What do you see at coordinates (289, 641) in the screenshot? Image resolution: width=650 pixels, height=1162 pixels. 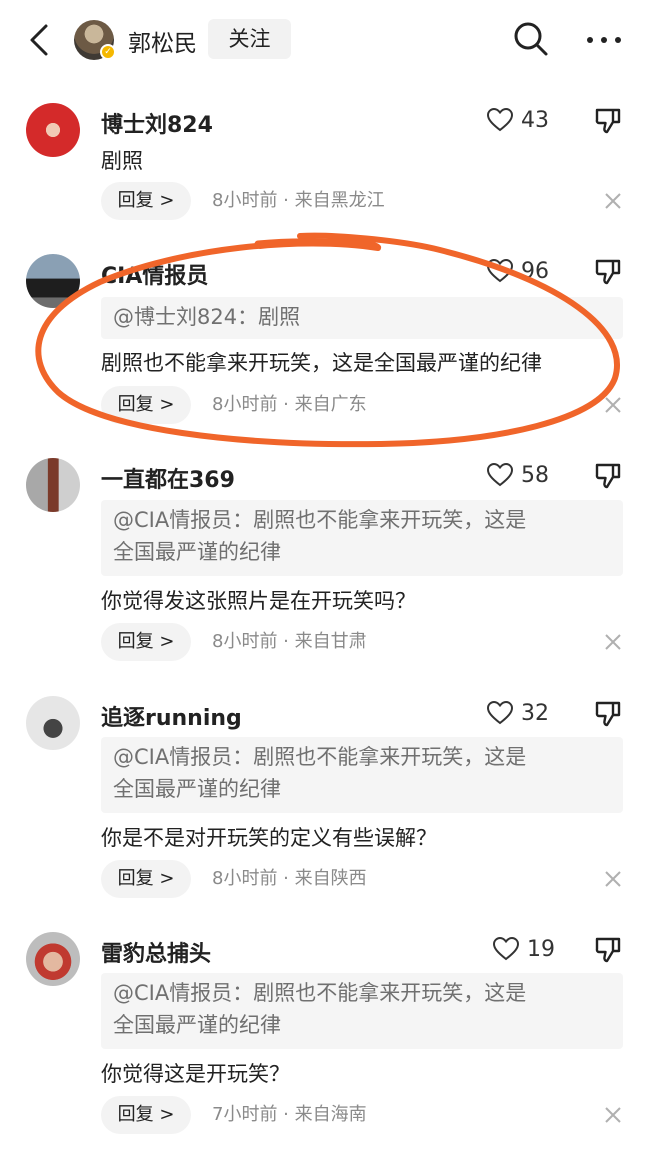 I see `comment-meta: 8小时前 · 来自甘肃` at bounding box center [289, 641].